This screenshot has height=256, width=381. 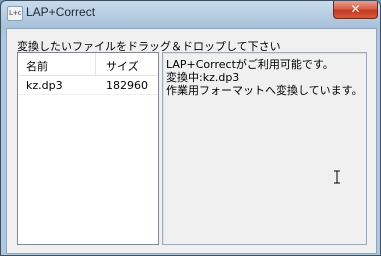 I want to click on column-divider, so click(x=95, y=64).